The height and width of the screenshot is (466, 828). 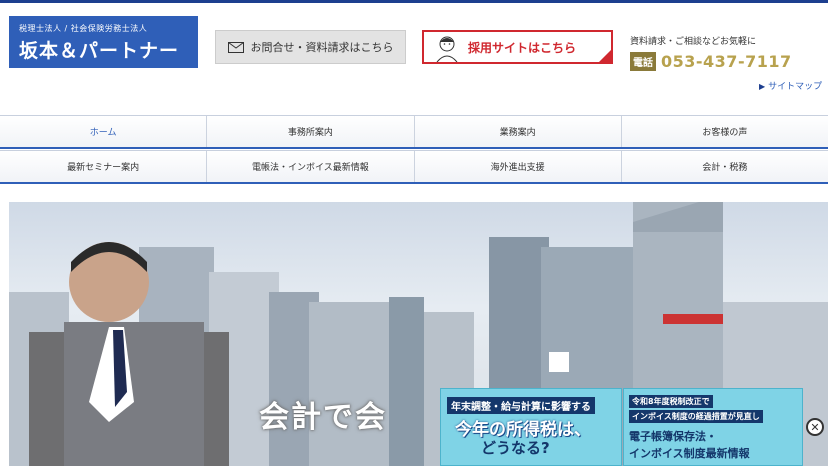 What do you see at coordinates (518, 131) in the screenshot?
I see `nav-item-services: 業務案内` at bounding box center [518, 131].